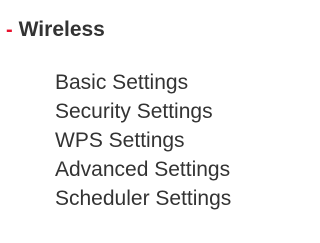 The height and width of the screenshot is (243, 320). What do you see at coordinates (143, 169) in the screenshot?
I see `submenu-item-advanced-settings: Advanced Settings` at bounding box center [143, 169].